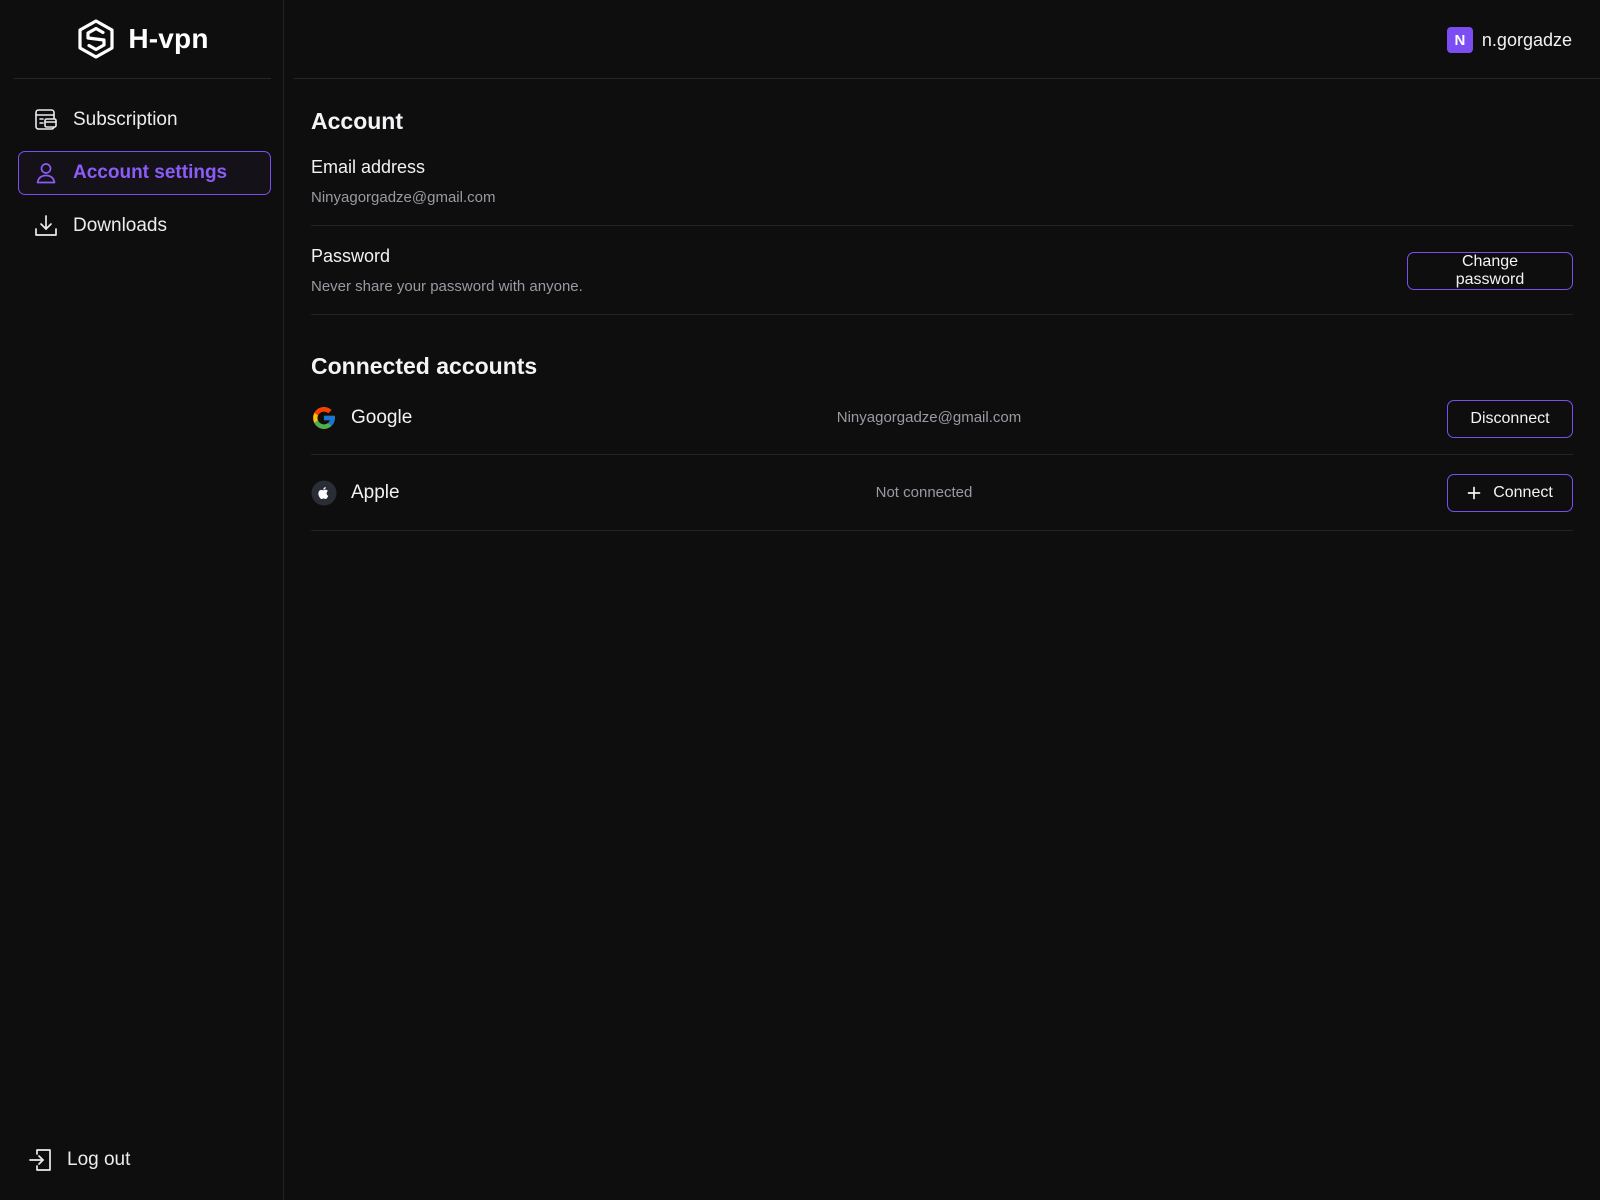 The image size is (1600, 1200). I want to click on account-heading: Account, so click(357, 121).